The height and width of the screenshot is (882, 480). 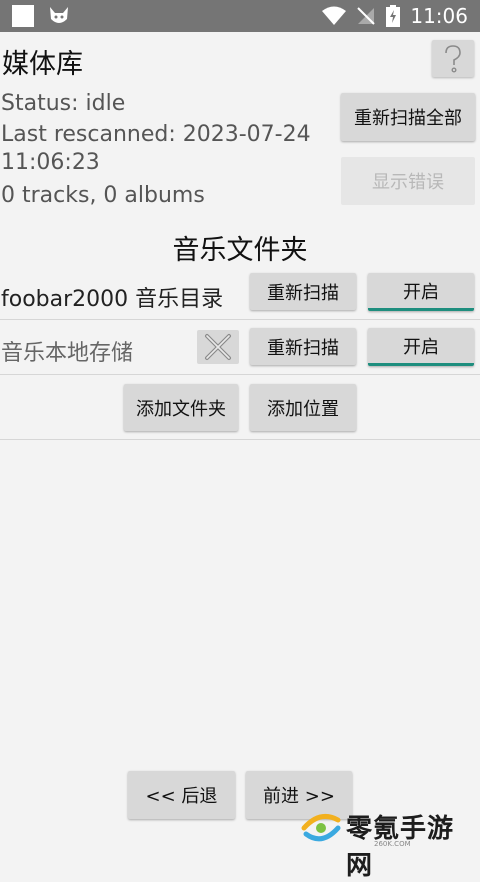 What do you see at coordinates (240, 16) in the screenshot?
I see `status-bar: 11:06` at bounding box center [240, 16].